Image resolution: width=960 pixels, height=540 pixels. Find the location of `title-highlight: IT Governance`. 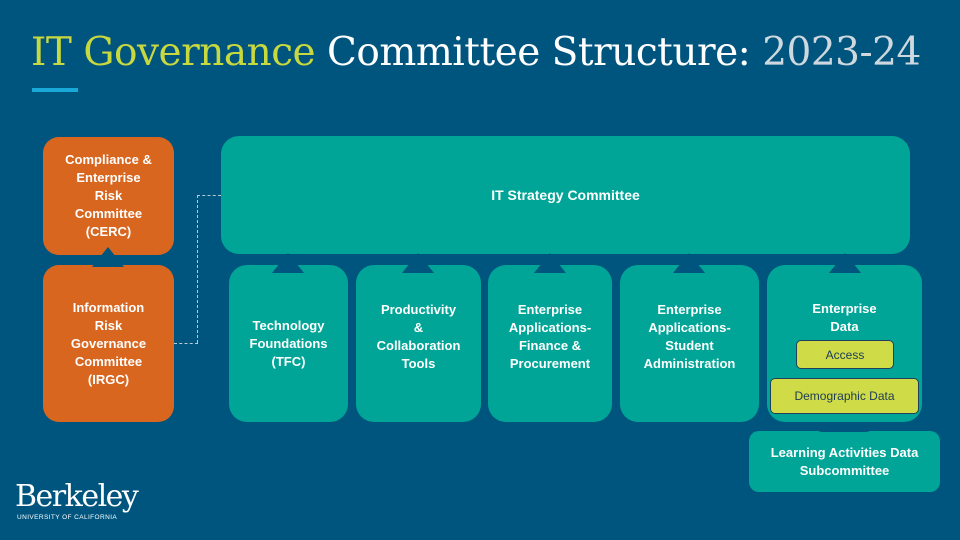

title-highlight: IT Governance is located at coordinates (173, 52).